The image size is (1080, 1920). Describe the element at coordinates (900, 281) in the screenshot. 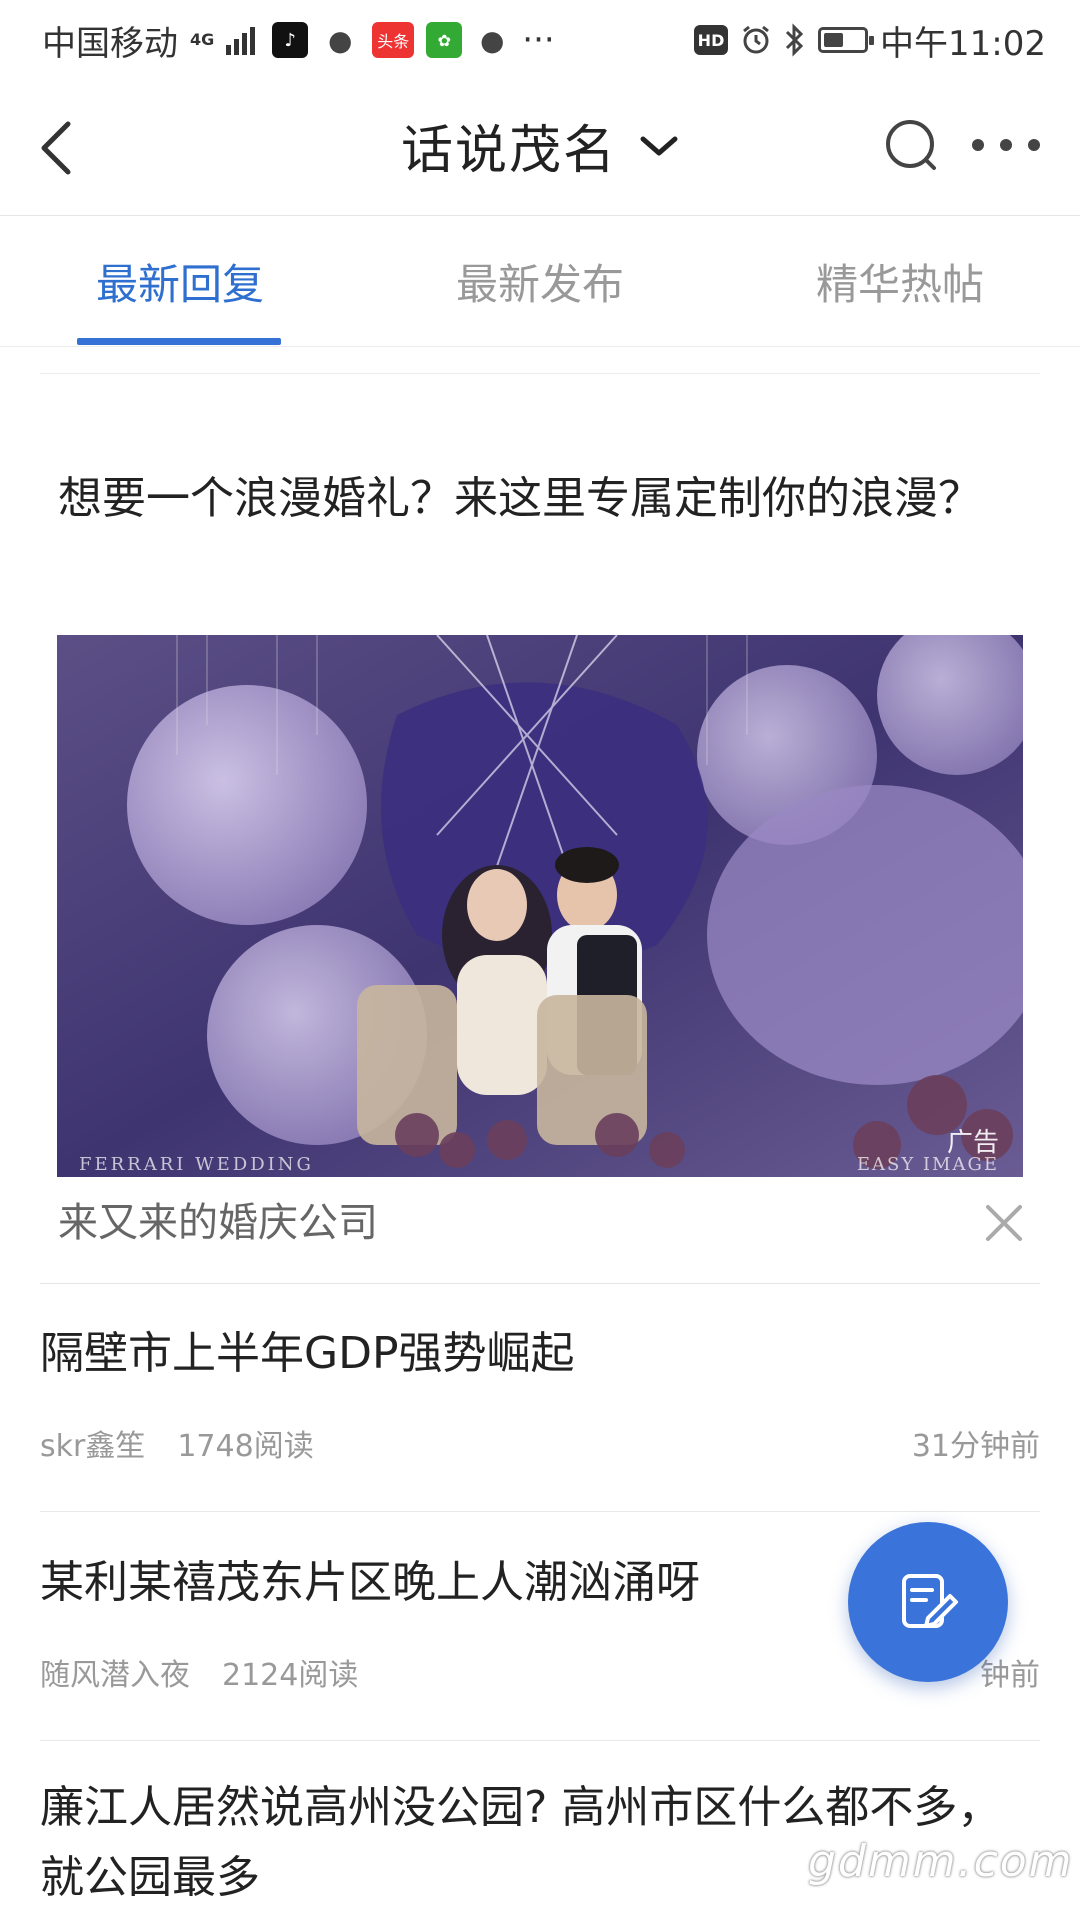

I see `tab-featured: 精华热帖` at that location.